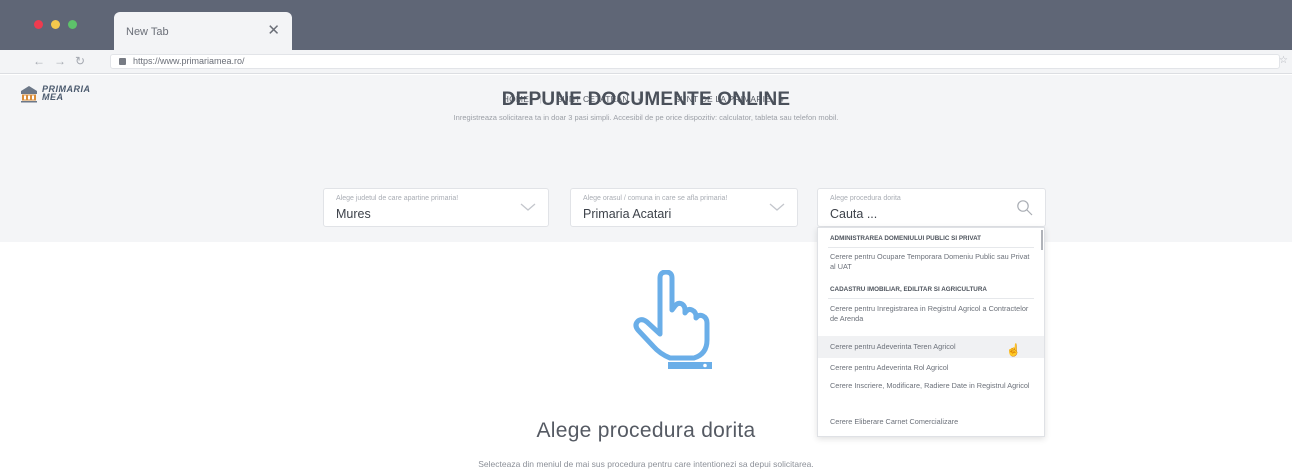 The image size is (1292, 471). I want to click on pointing-hand-icon, so click(672, 319).